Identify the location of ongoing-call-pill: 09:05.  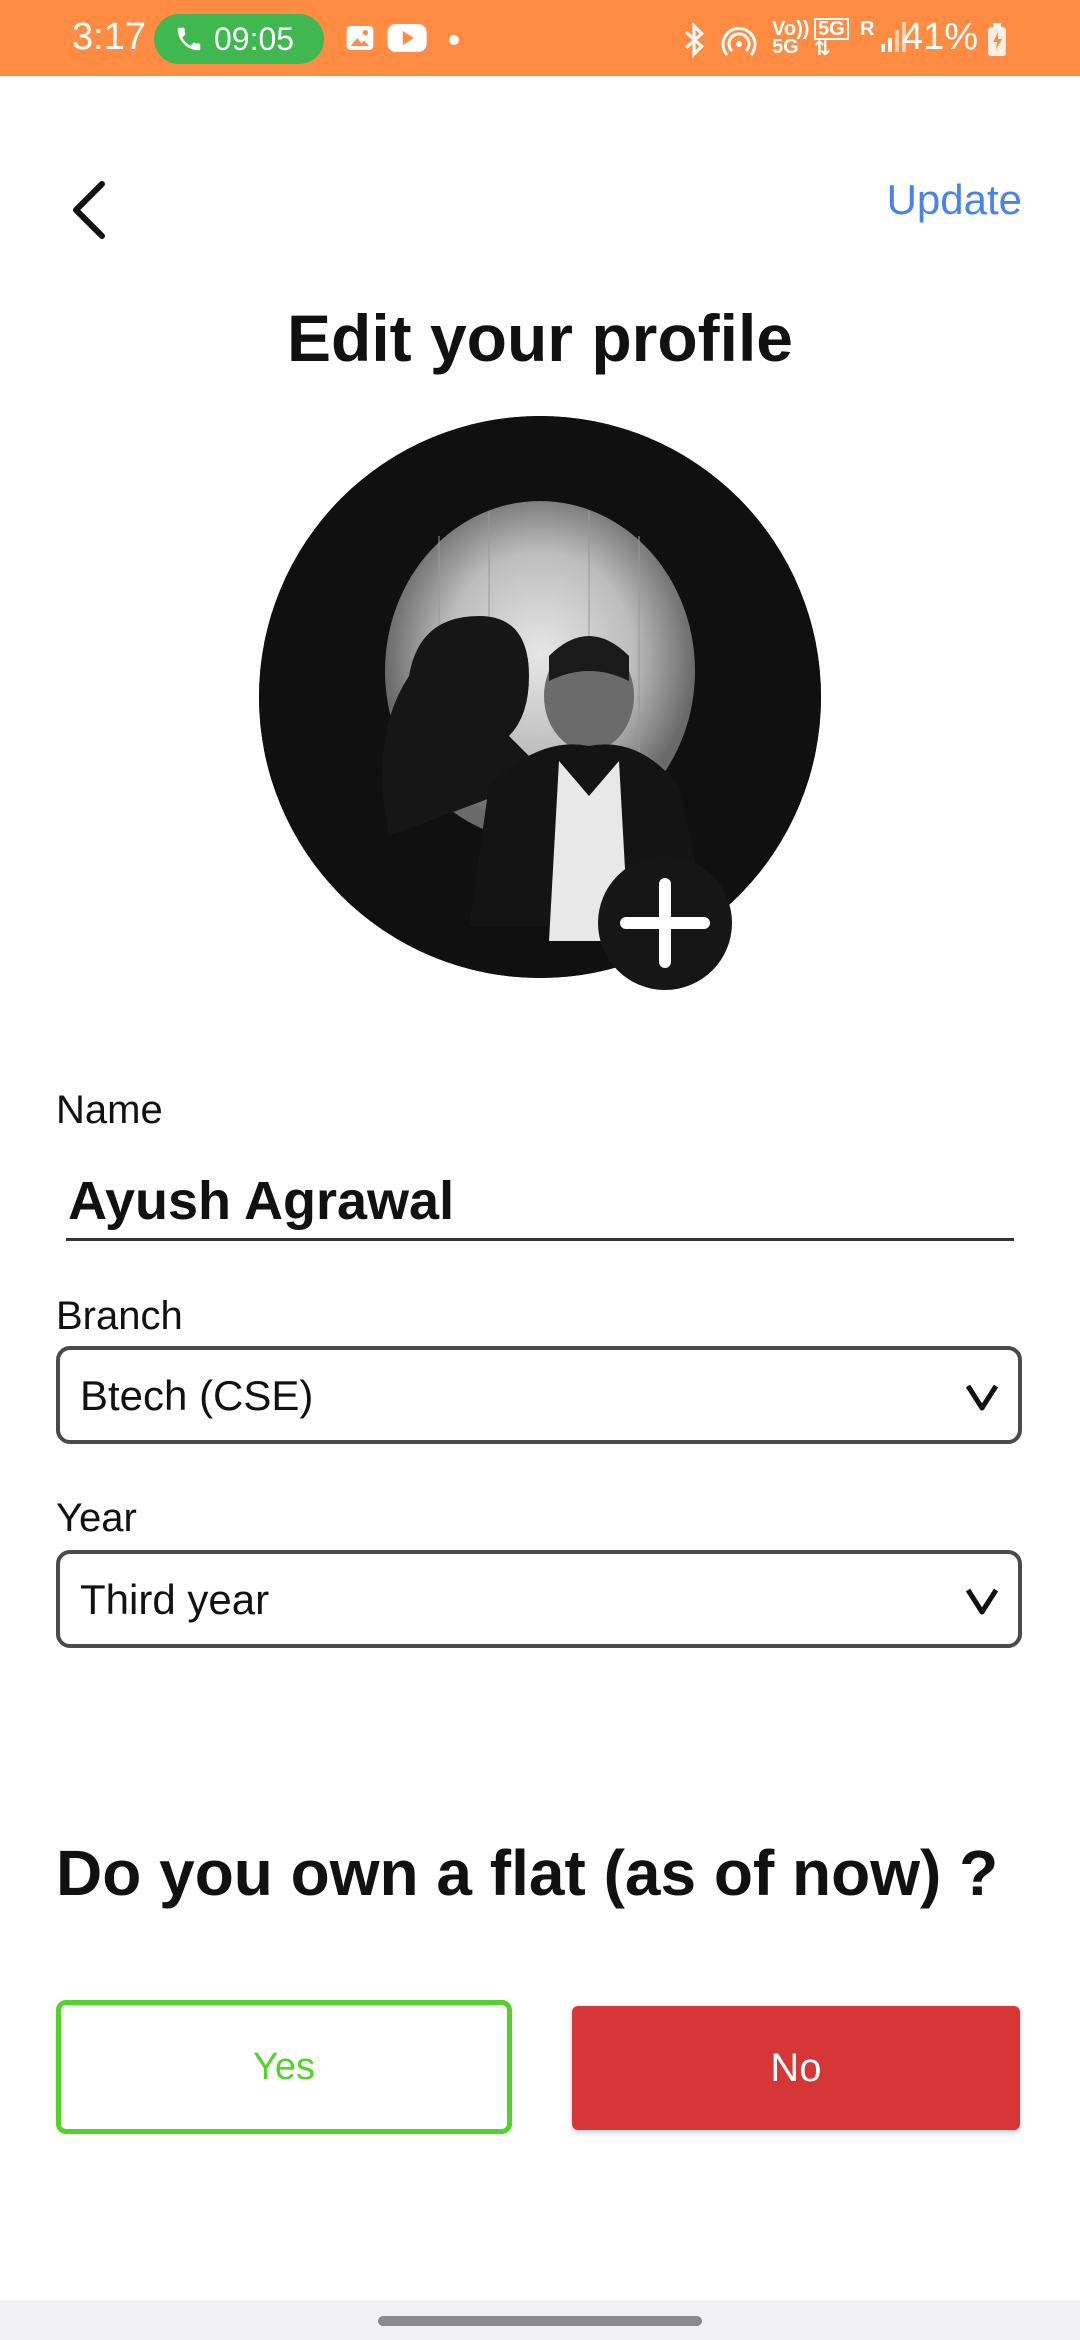
(239, 39).